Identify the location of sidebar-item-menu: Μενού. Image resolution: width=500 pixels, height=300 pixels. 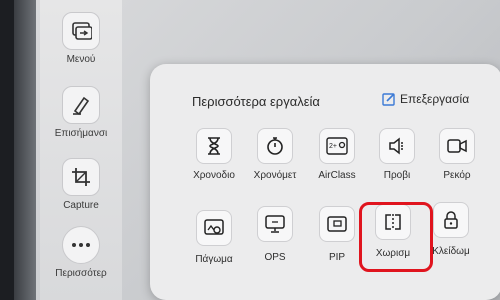
(81, 38).